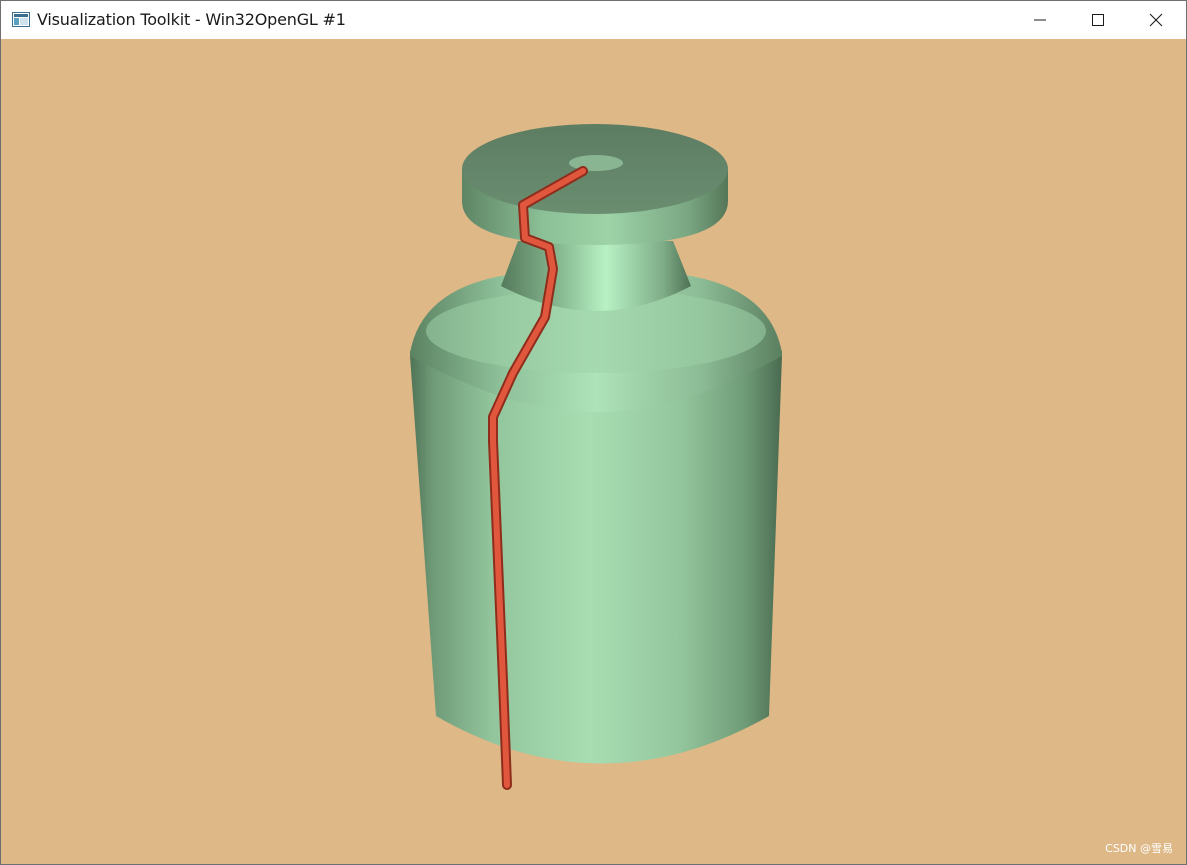 This screenshot has height=865, width=1187. Describe the element at coordinates (596, 560) in the screenshot. I see `bottle-body` at that location.